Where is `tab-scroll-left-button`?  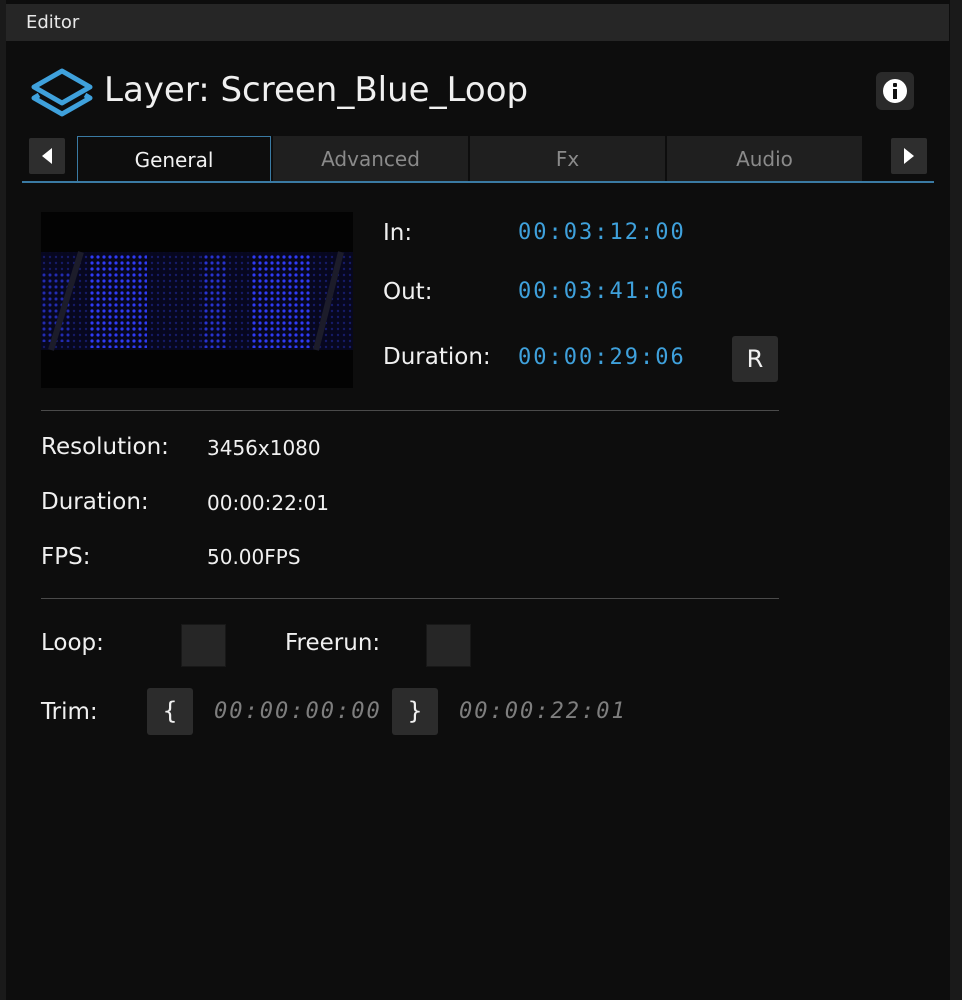
tab-scroll-left-button is located at coordinates (47, 156).